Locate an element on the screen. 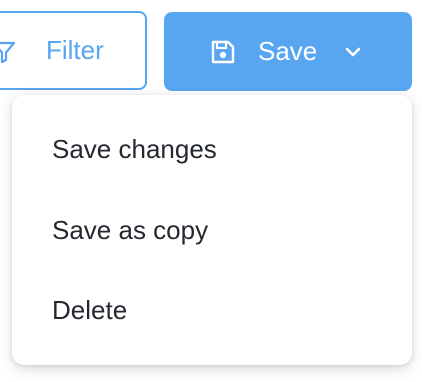 The height and width of the screenshot is (382, 422). save-button: Save is located at coordinates (288, 51).